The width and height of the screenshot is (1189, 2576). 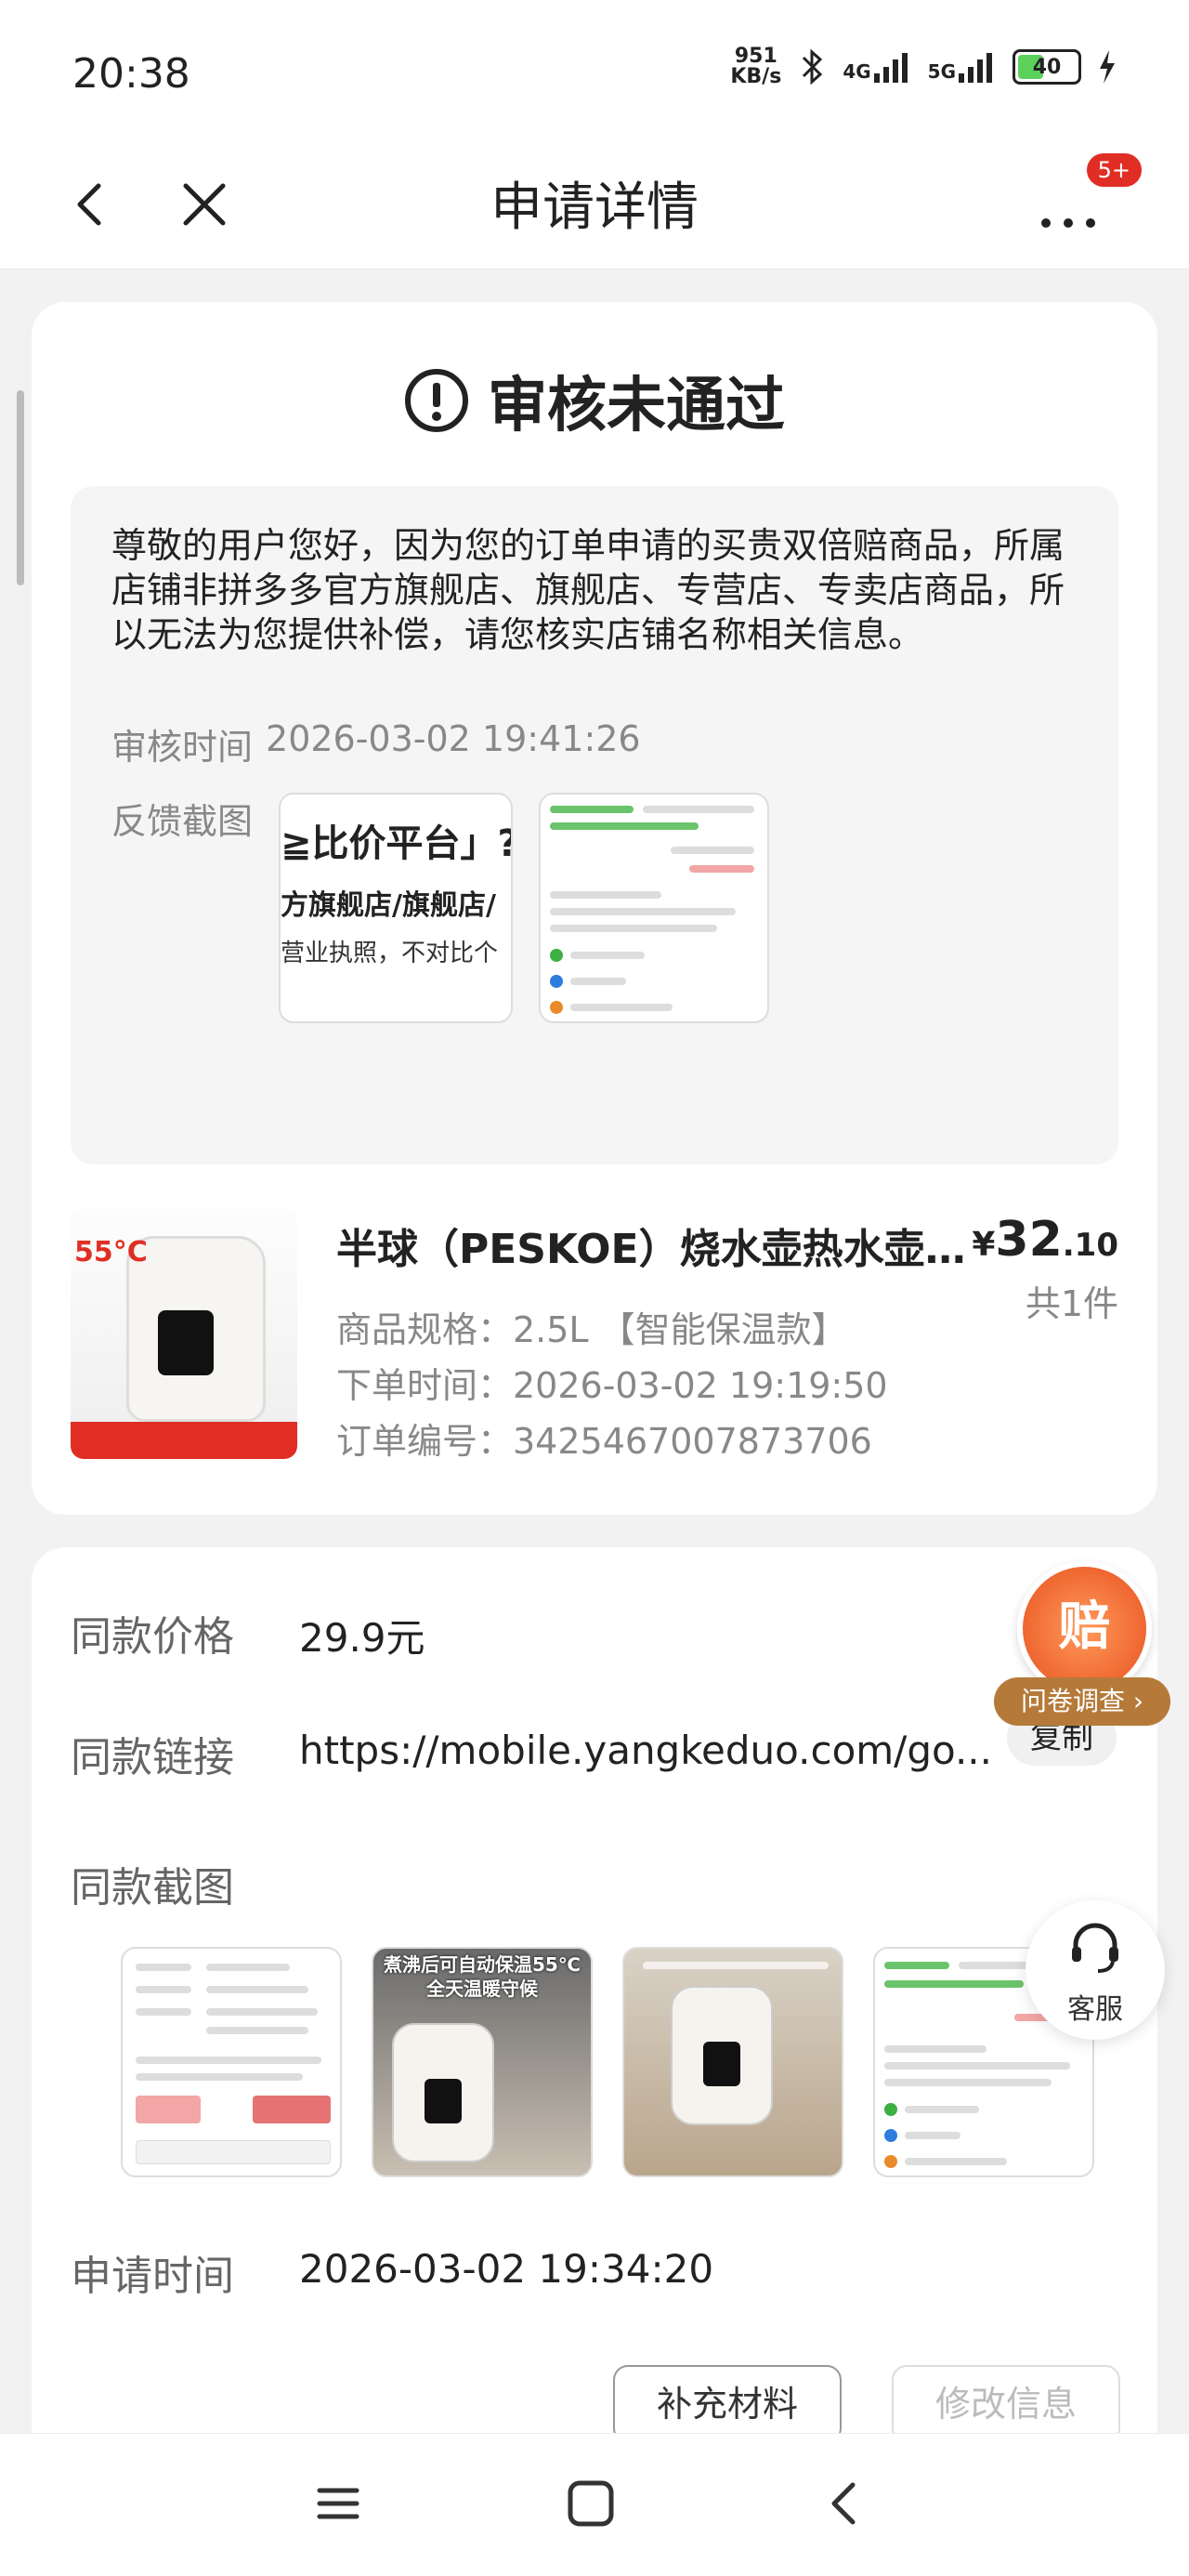 What do you see at coordinates (1113, 170) in the screenshot?
I see `message-badge: 5+` at bounding box center [1113, 170].